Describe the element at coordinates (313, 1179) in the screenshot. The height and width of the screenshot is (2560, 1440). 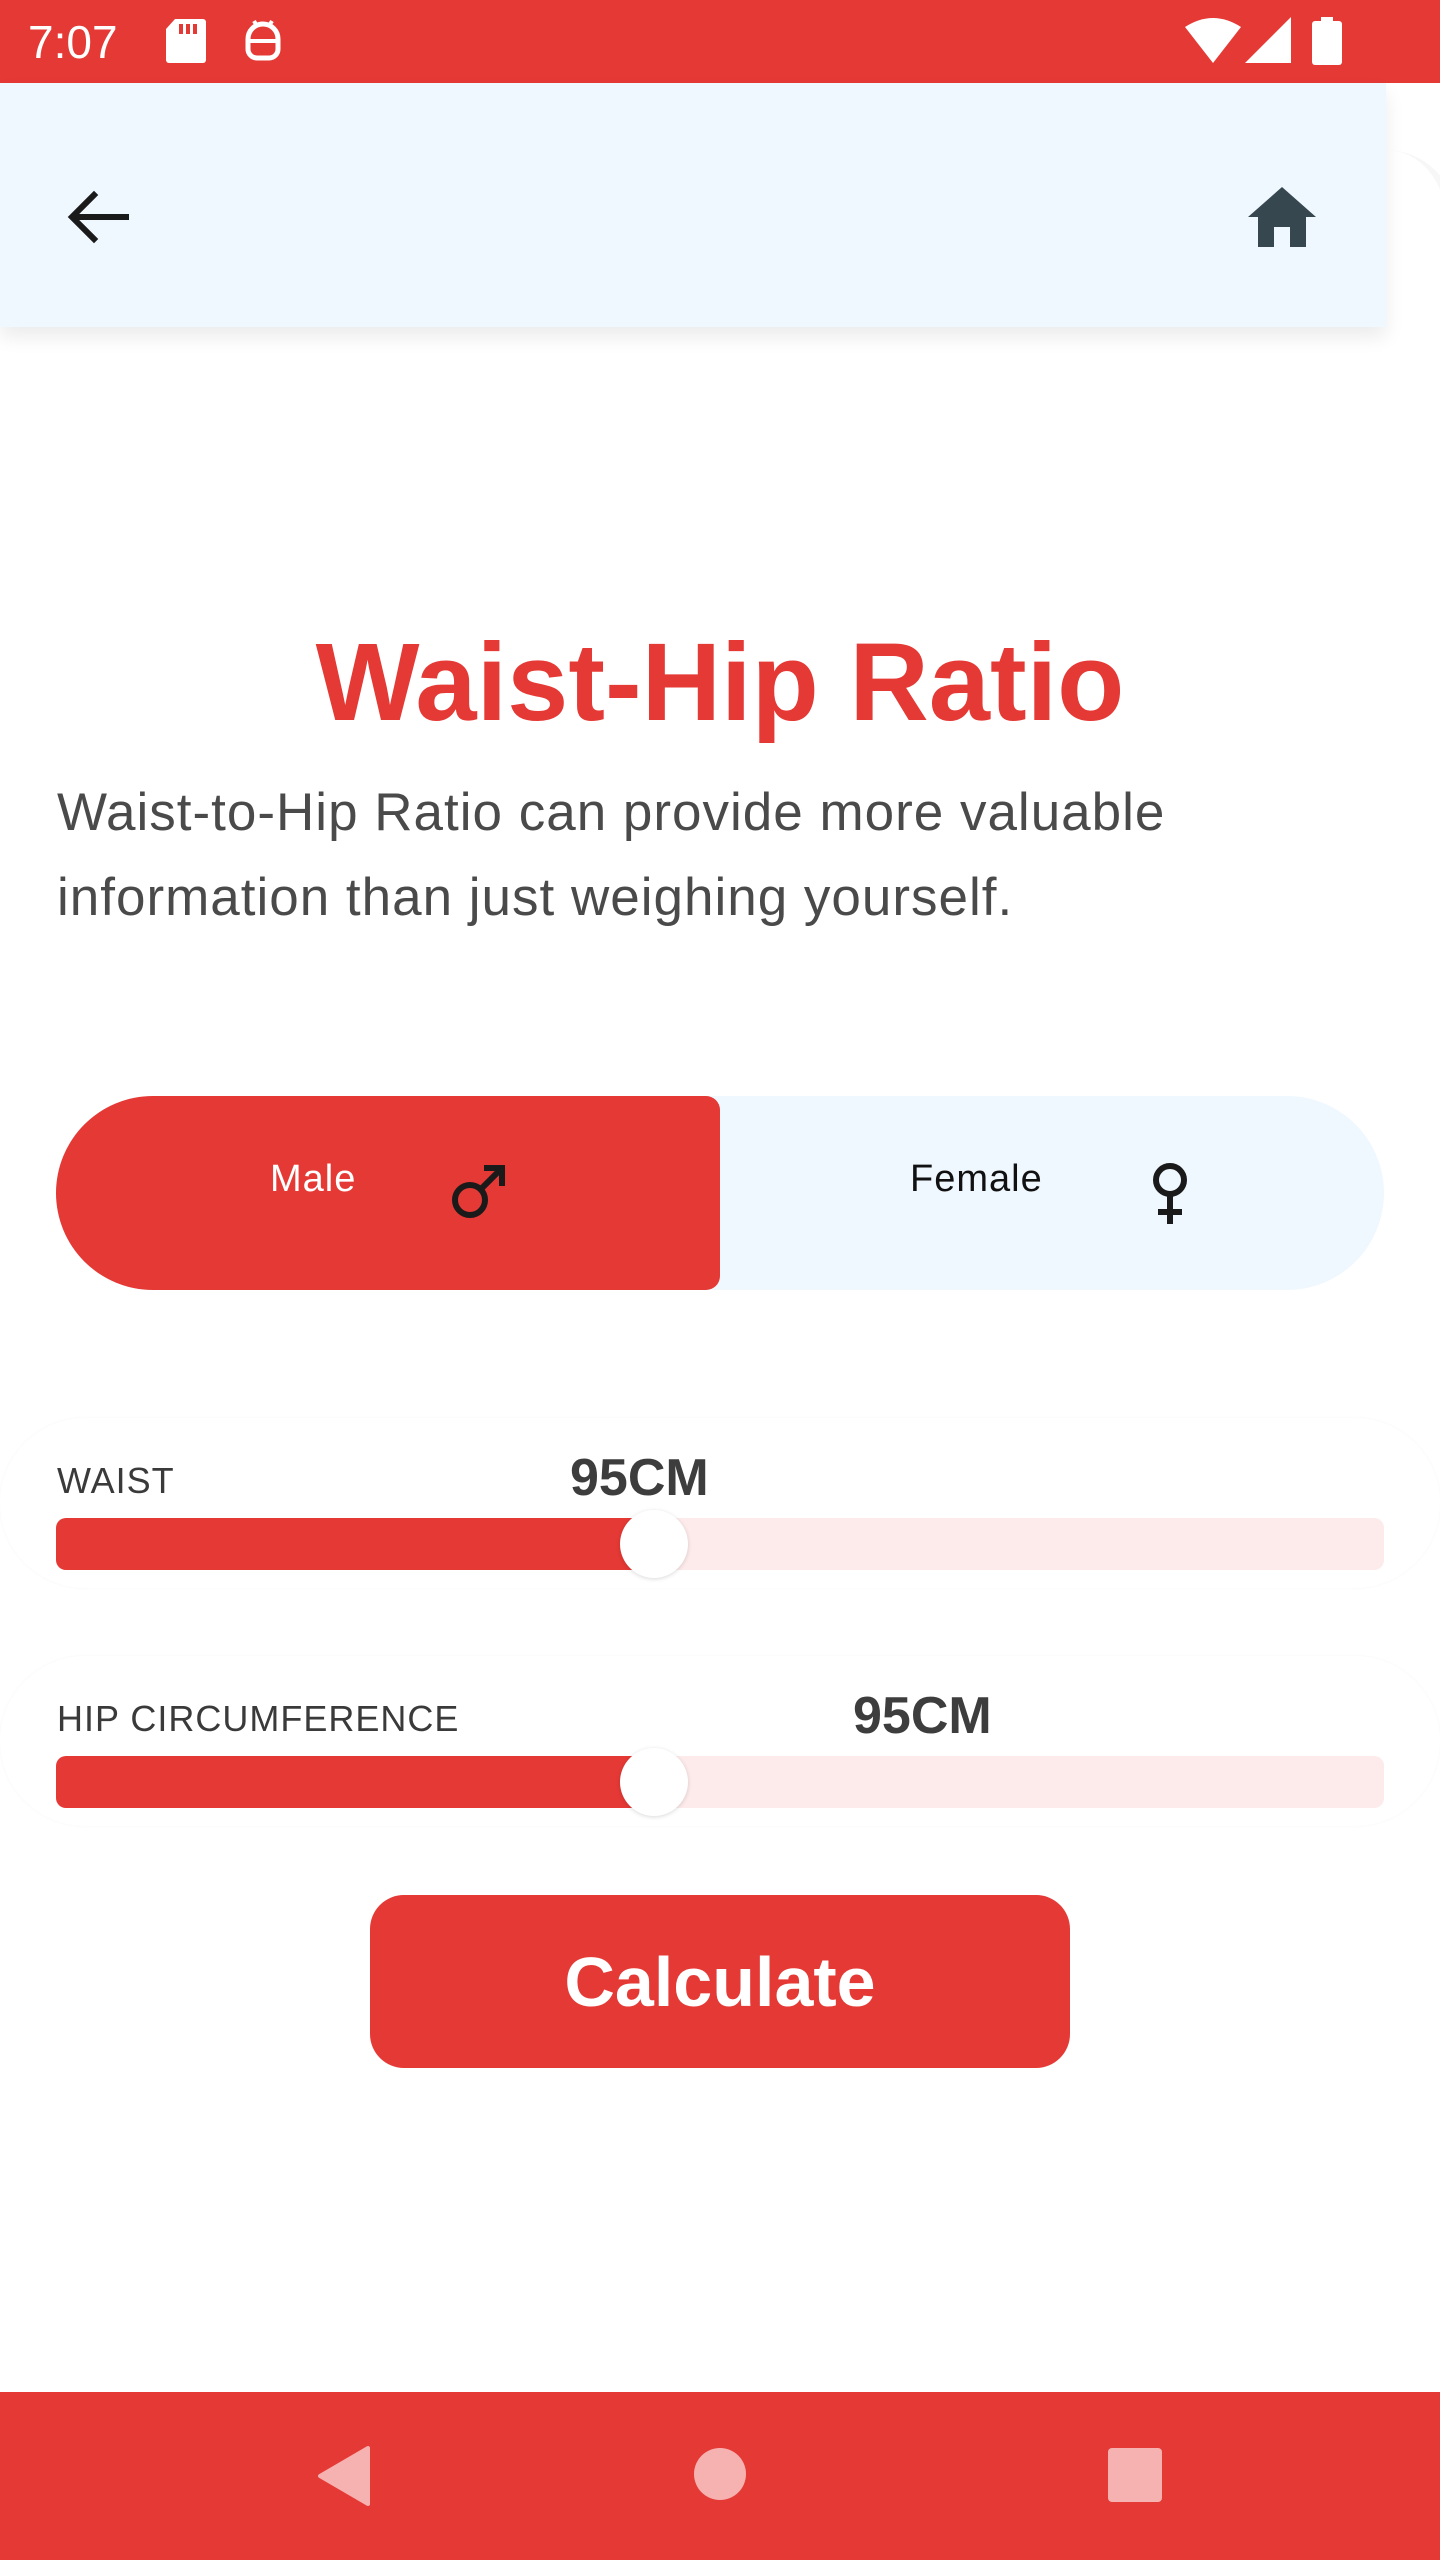
I see `male-label: Male` at that location.